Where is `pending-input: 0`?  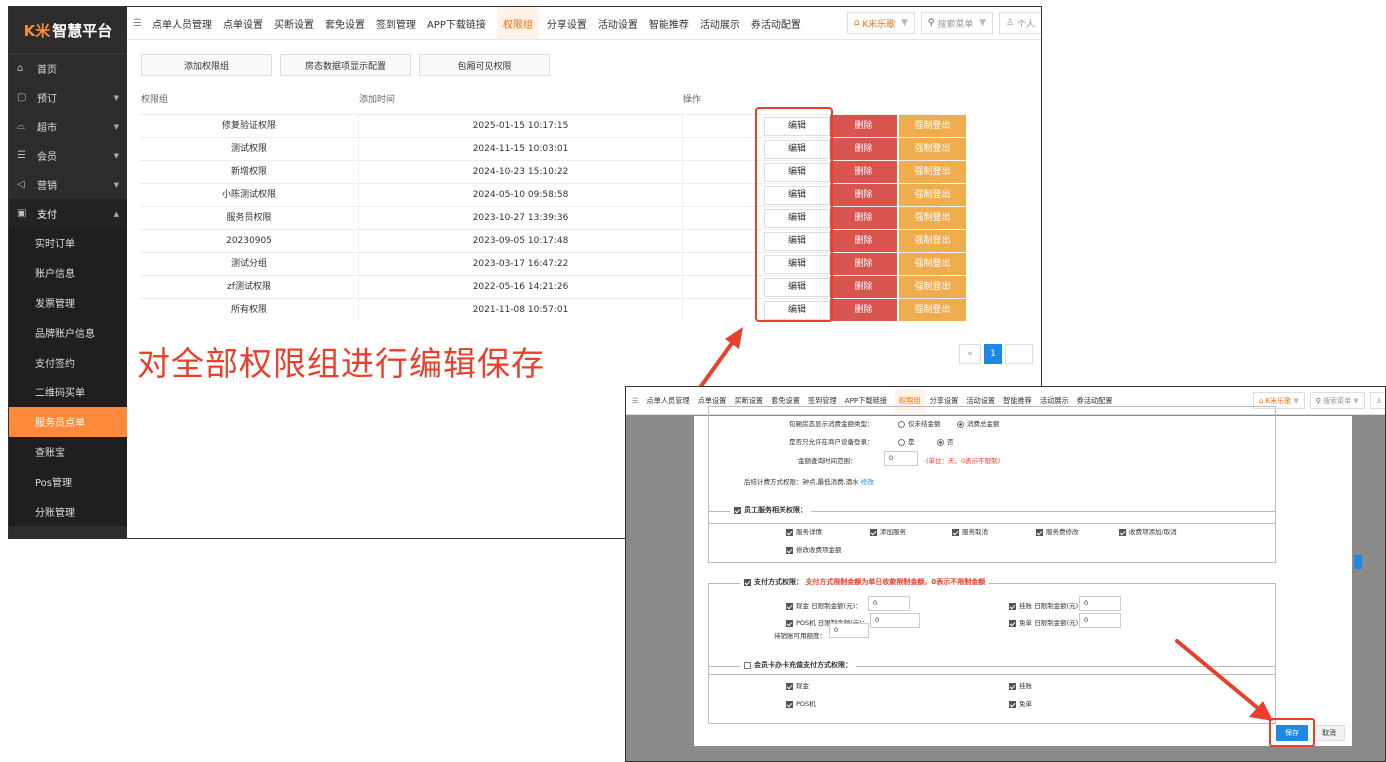
pending-input: 0 is located at coordinates (849, 630).